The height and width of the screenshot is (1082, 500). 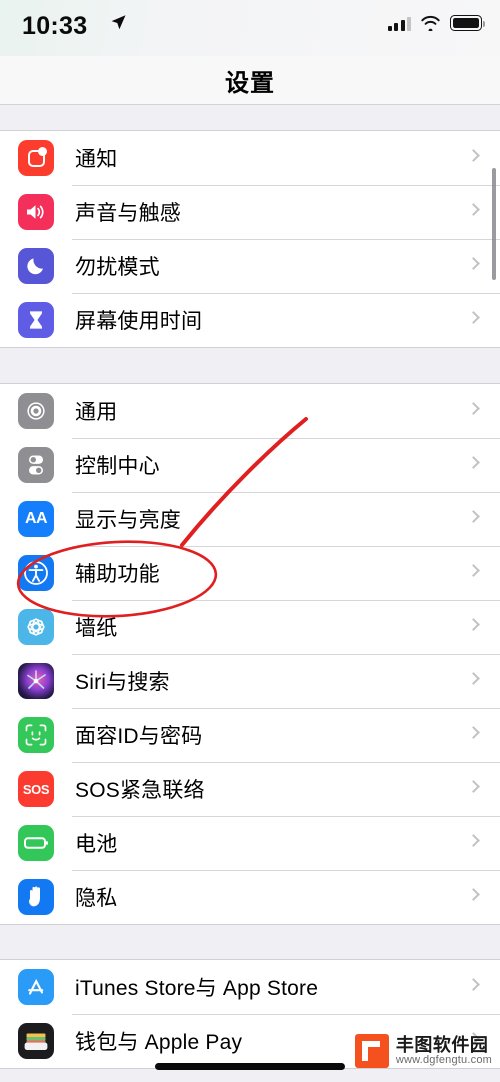 I want to click on general-gear-icon, so click(x=36, y=411).